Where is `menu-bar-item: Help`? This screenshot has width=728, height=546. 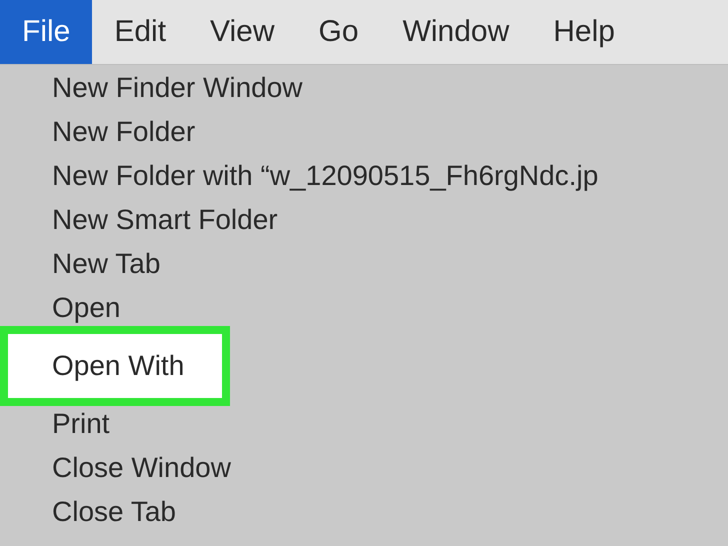
menu-bar-item: Help is located at coordinates (584, 32).